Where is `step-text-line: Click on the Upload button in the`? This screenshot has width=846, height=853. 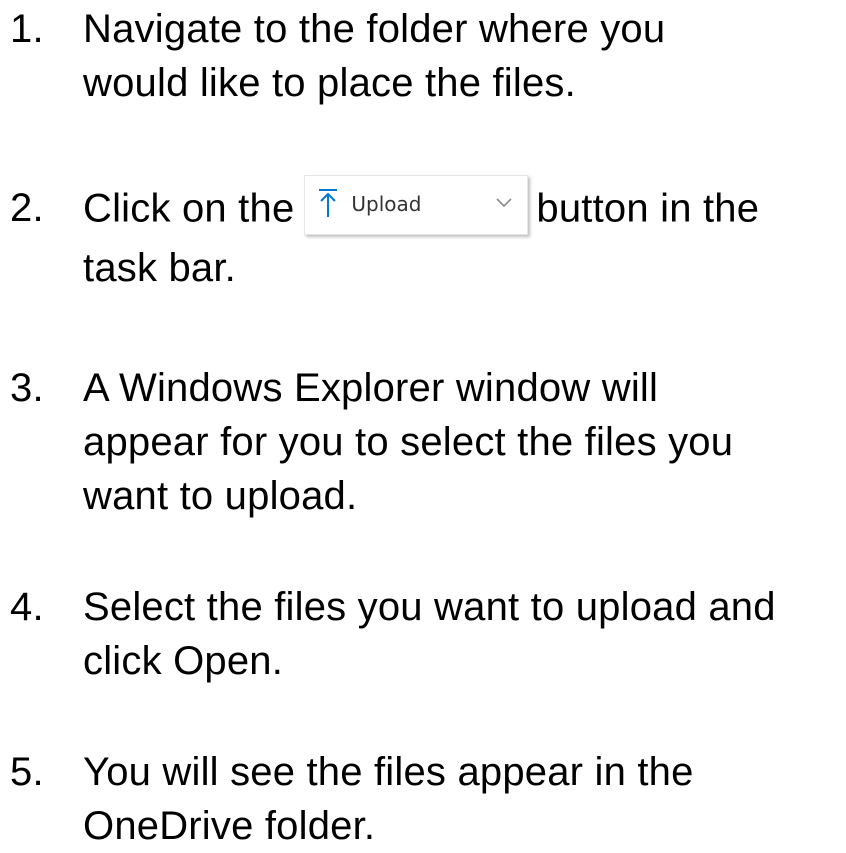
step-text-line: Click on the Upload button in the is located at coordinates (464, 208).